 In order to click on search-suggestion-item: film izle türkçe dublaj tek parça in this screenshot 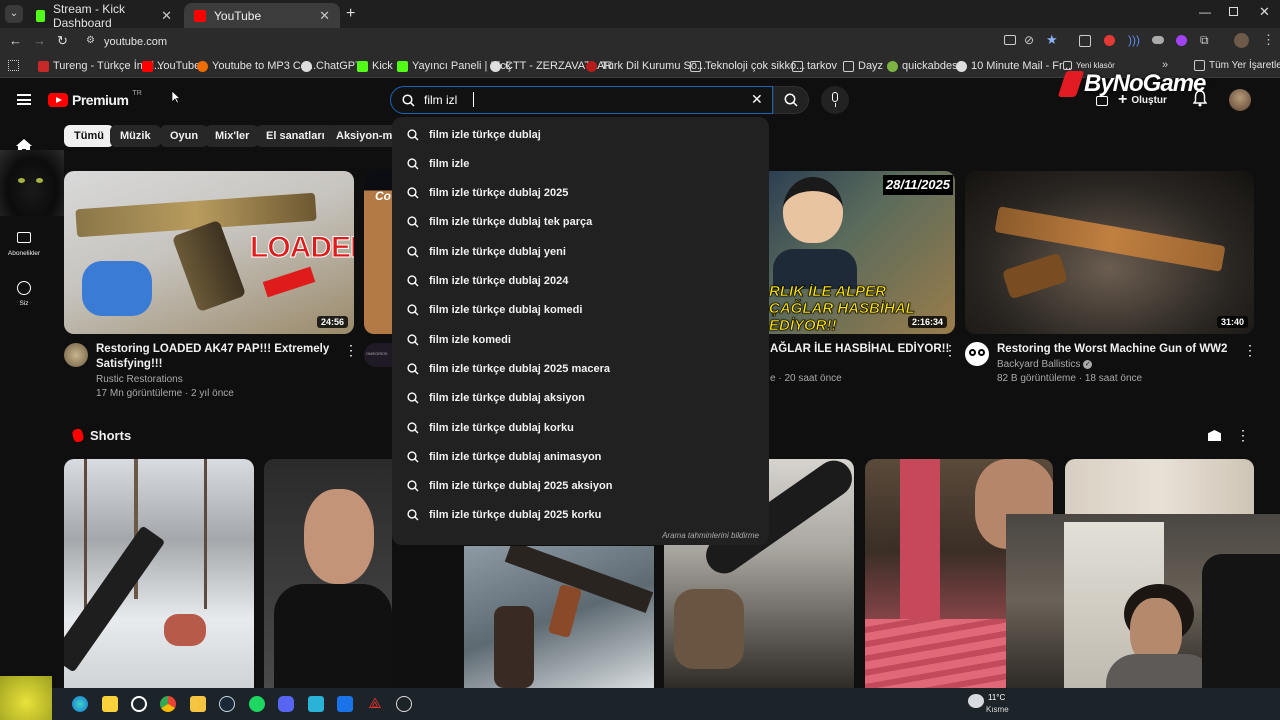, I will do `click(580, 222)`.